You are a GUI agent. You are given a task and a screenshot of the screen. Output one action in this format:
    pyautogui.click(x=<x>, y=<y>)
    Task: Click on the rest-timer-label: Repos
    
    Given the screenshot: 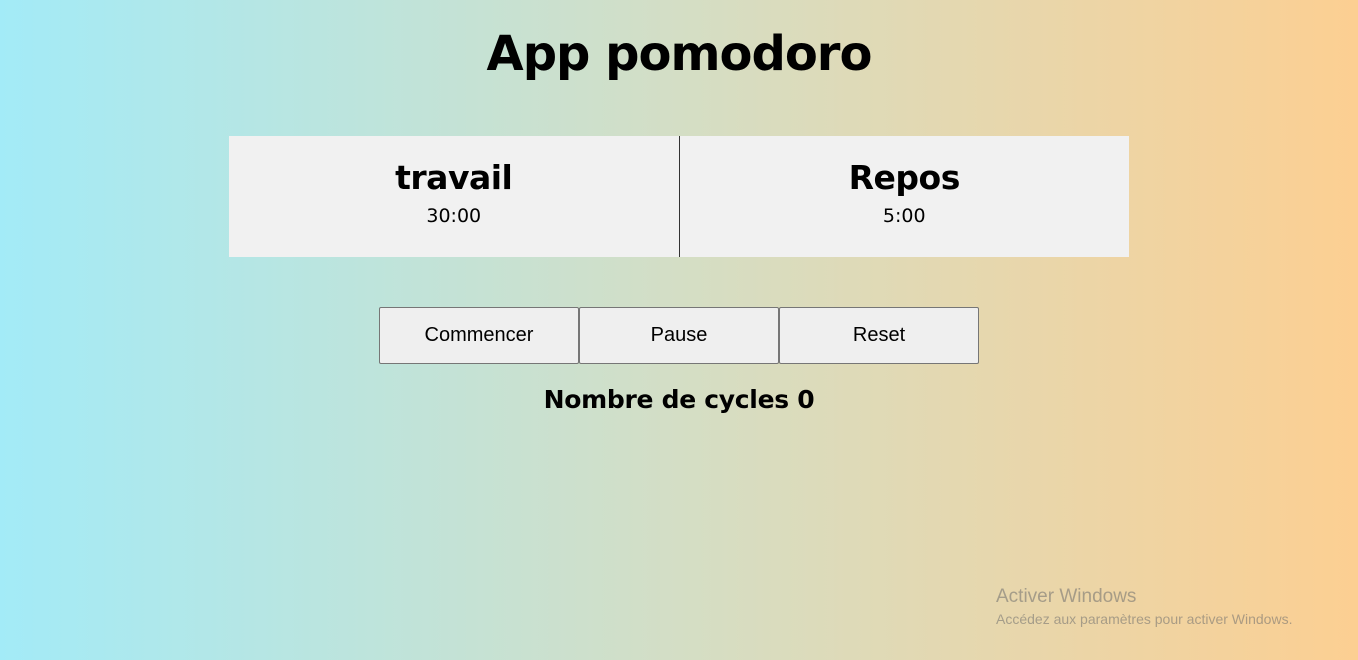 What is the action you would take?
    pyautogui.click(x=904, y=177)
    